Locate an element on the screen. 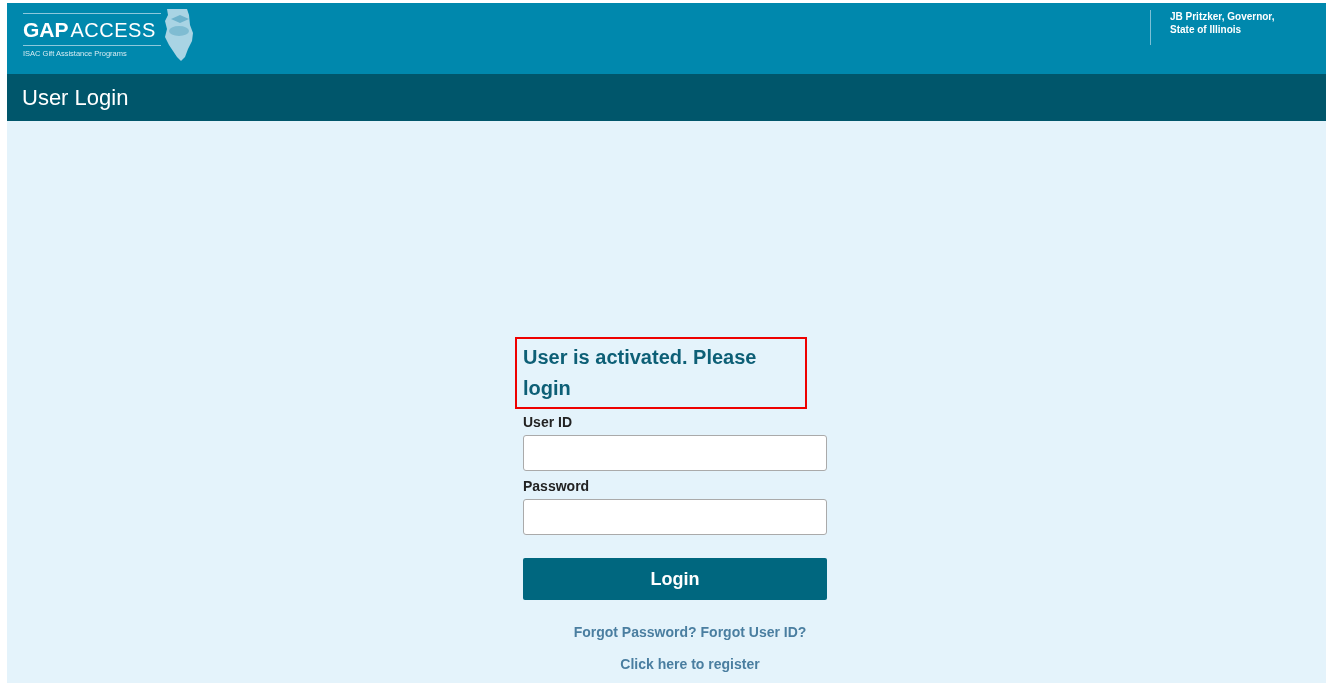  register-link: Click here to register is located at coordinates (690, 664).